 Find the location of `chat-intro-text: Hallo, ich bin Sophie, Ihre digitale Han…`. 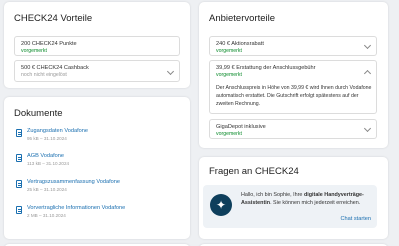

chat-intro-text: Hallo, ich bin Sophie, Ihre digitale Han… is located at coordinates (307, 199).